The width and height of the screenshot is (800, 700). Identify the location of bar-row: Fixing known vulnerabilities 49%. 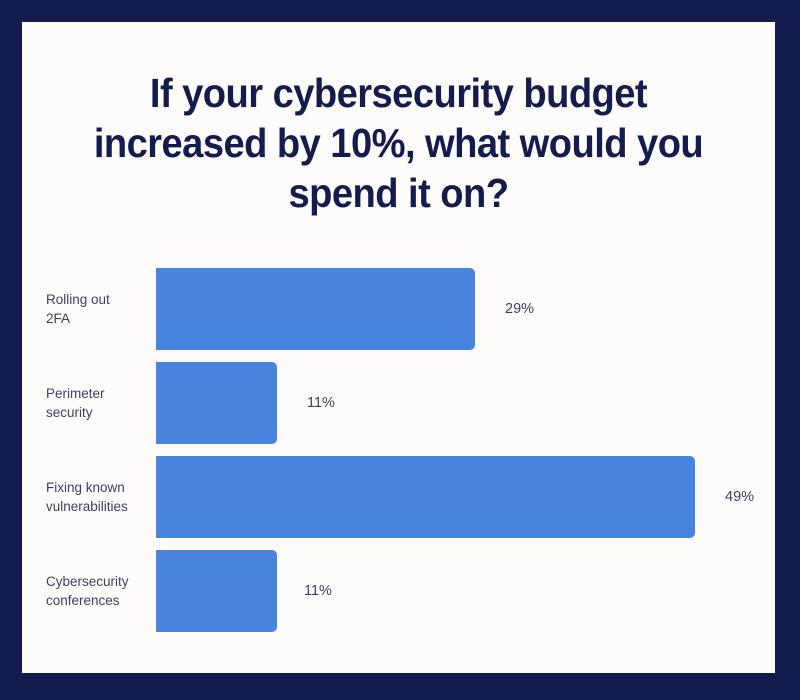
(398, 497).